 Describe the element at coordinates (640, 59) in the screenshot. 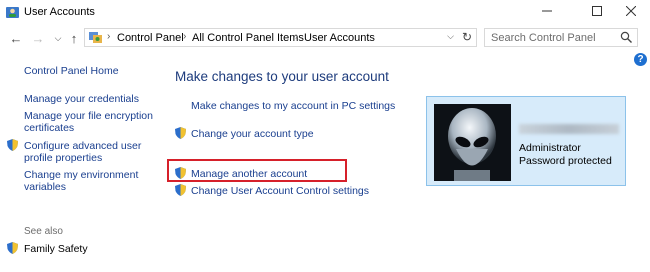

I see `help-icon: ?` at that location.